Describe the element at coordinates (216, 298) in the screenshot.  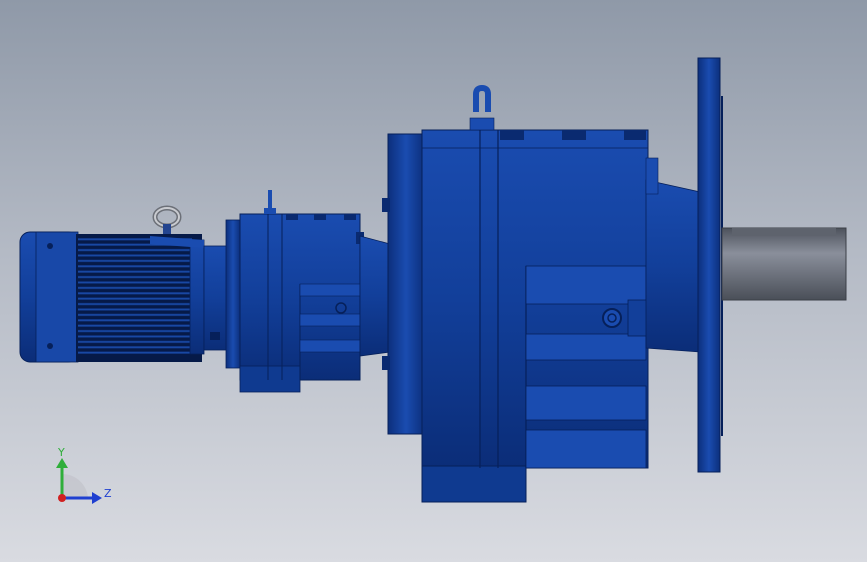
I see `motor-adapter` at that location.